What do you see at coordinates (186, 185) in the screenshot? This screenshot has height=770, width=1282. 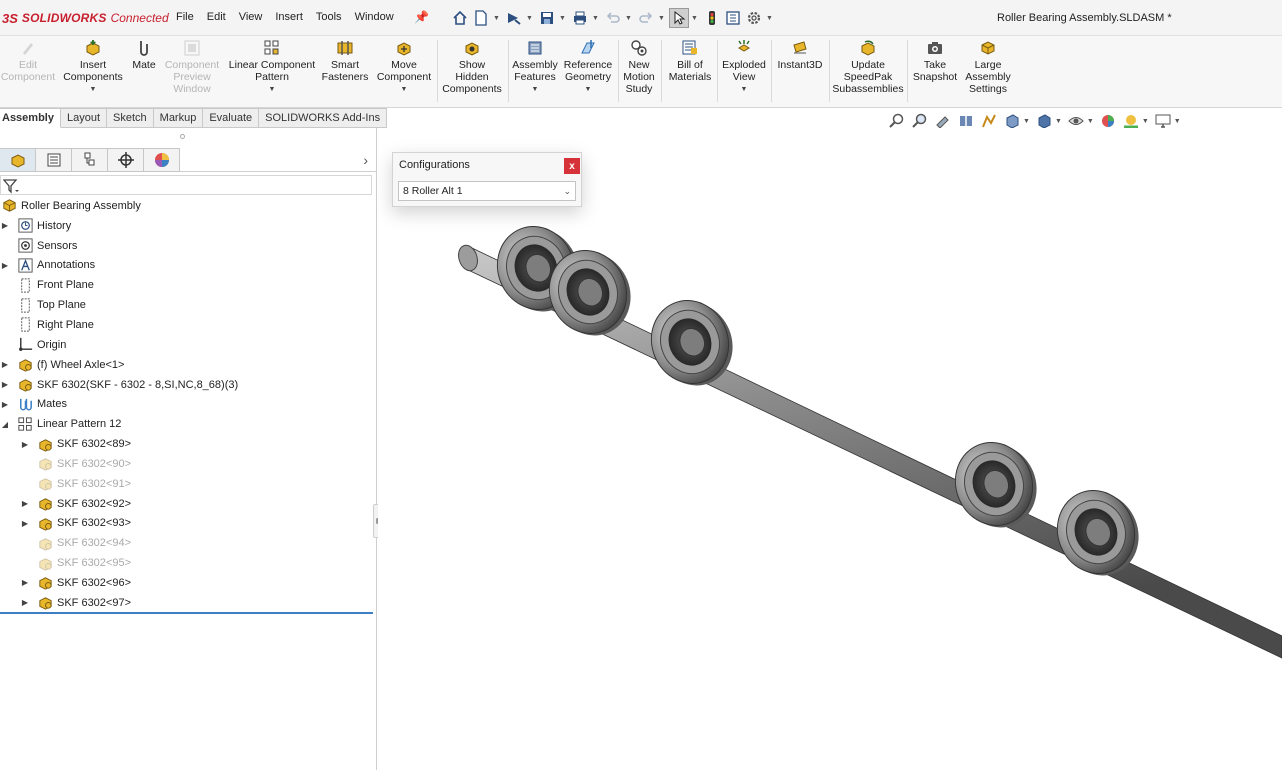 I see `feature-tree-filter` at bounding box center [186, 185].